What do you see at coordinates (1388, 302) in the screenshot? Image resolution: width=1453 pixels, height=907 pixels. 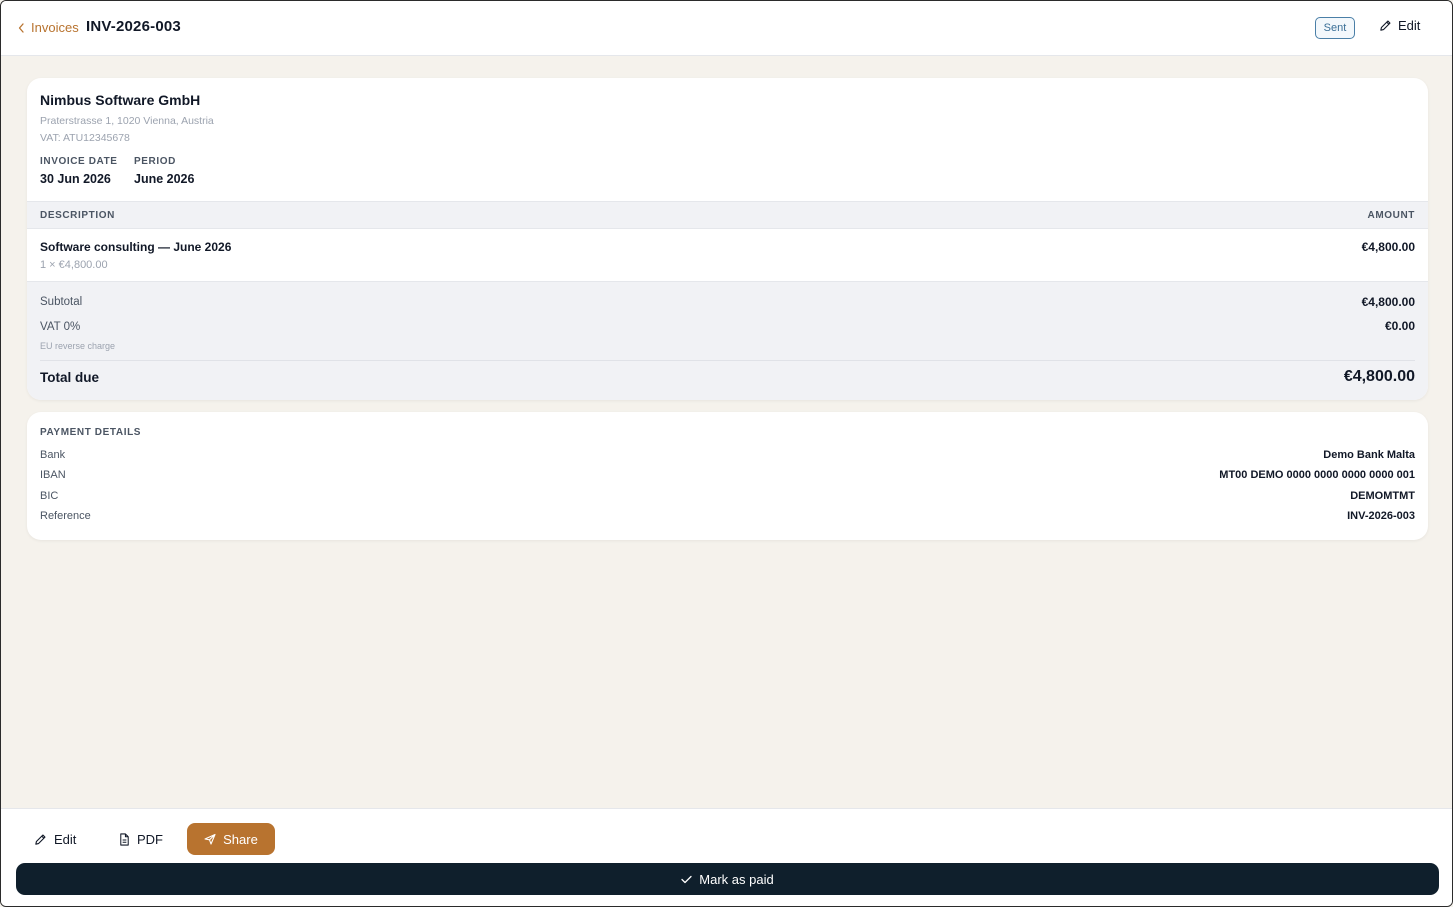 I see `subtotal-value: €4,800.00` at bounding box center [1388, 302].